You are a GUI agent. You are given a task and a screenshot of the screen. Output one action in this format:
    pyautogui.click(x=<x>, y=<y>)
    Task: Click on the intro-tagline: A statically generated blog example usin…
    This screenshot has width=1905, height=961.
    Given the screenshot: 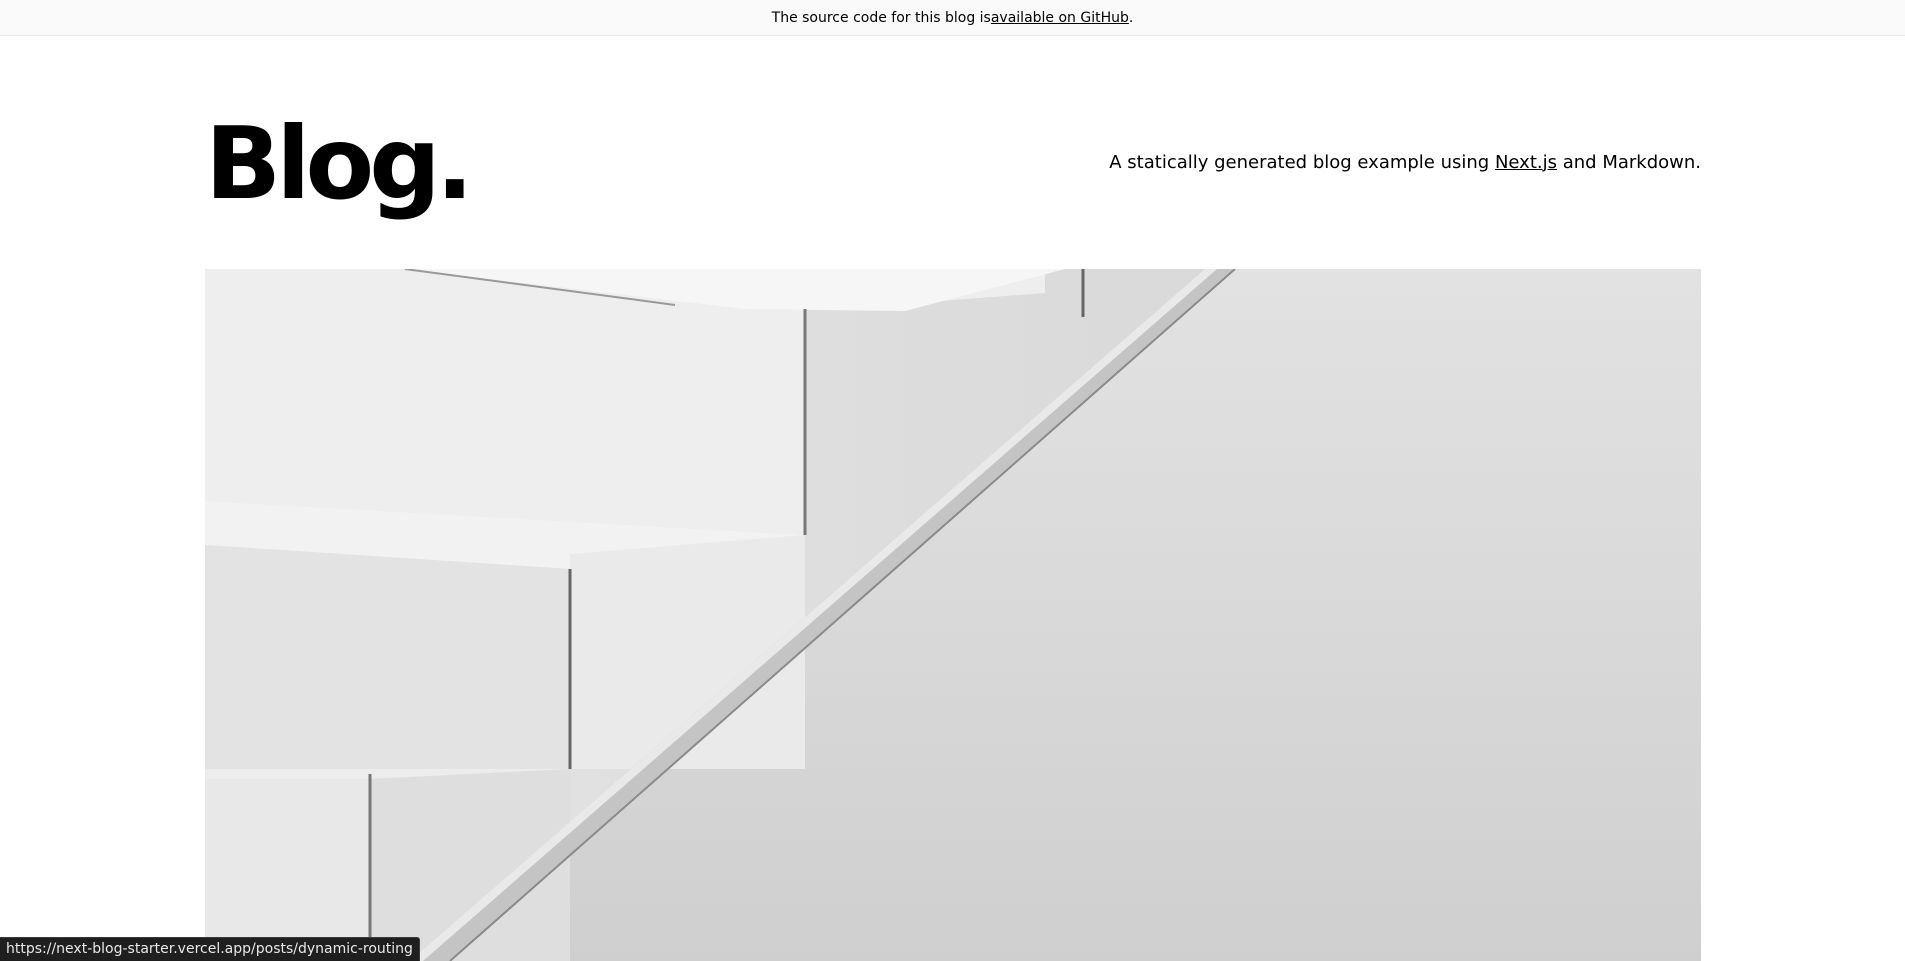 What is the action you would take?
    pyautogui.click(x=1405, y=162)
    